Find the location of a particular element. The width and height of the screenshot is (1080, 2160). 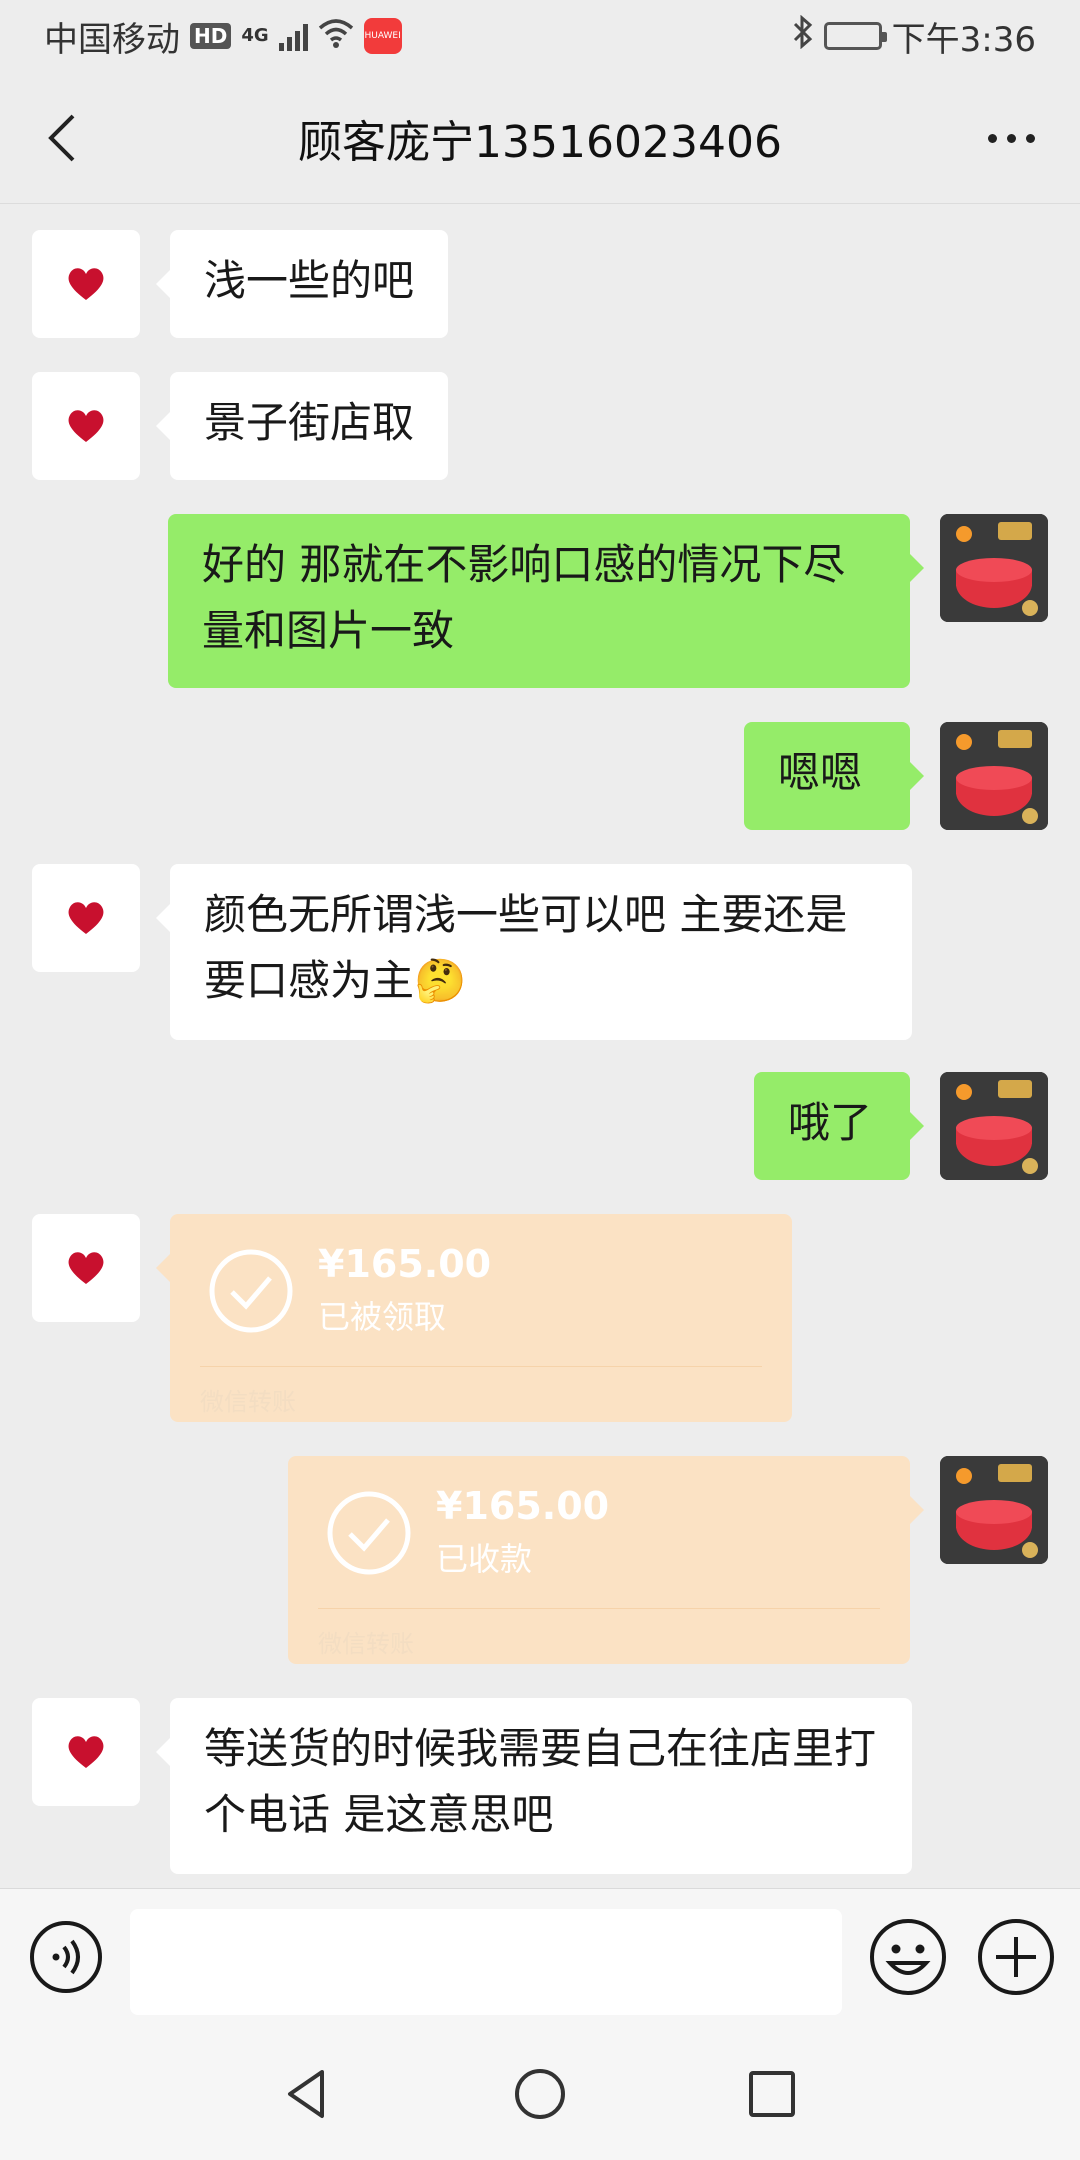

system-navigation-bar is located at coordinates (540, 2091).